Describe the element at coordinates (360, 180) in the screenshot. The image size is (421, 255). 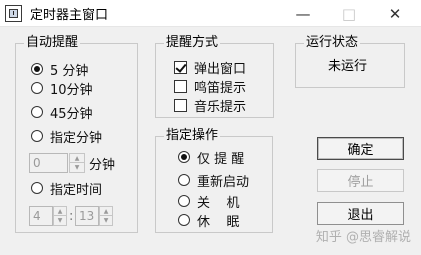
I see `stop-button: 停止` at that location.